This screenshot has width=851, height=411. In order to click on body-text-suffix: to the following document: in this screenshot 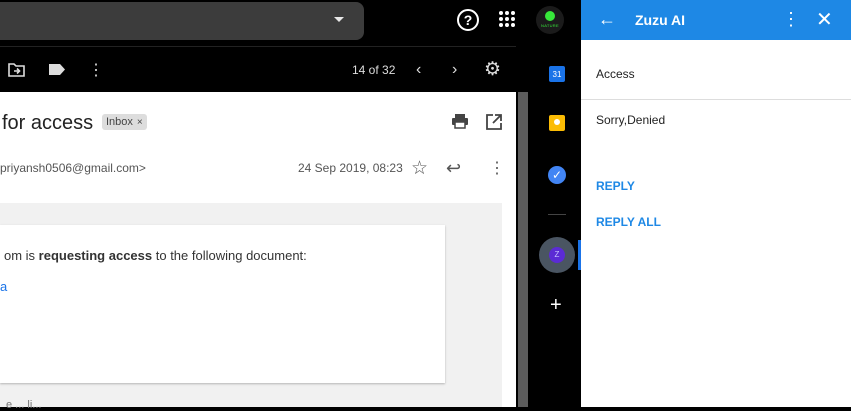, I will do `click(229, 255)`.